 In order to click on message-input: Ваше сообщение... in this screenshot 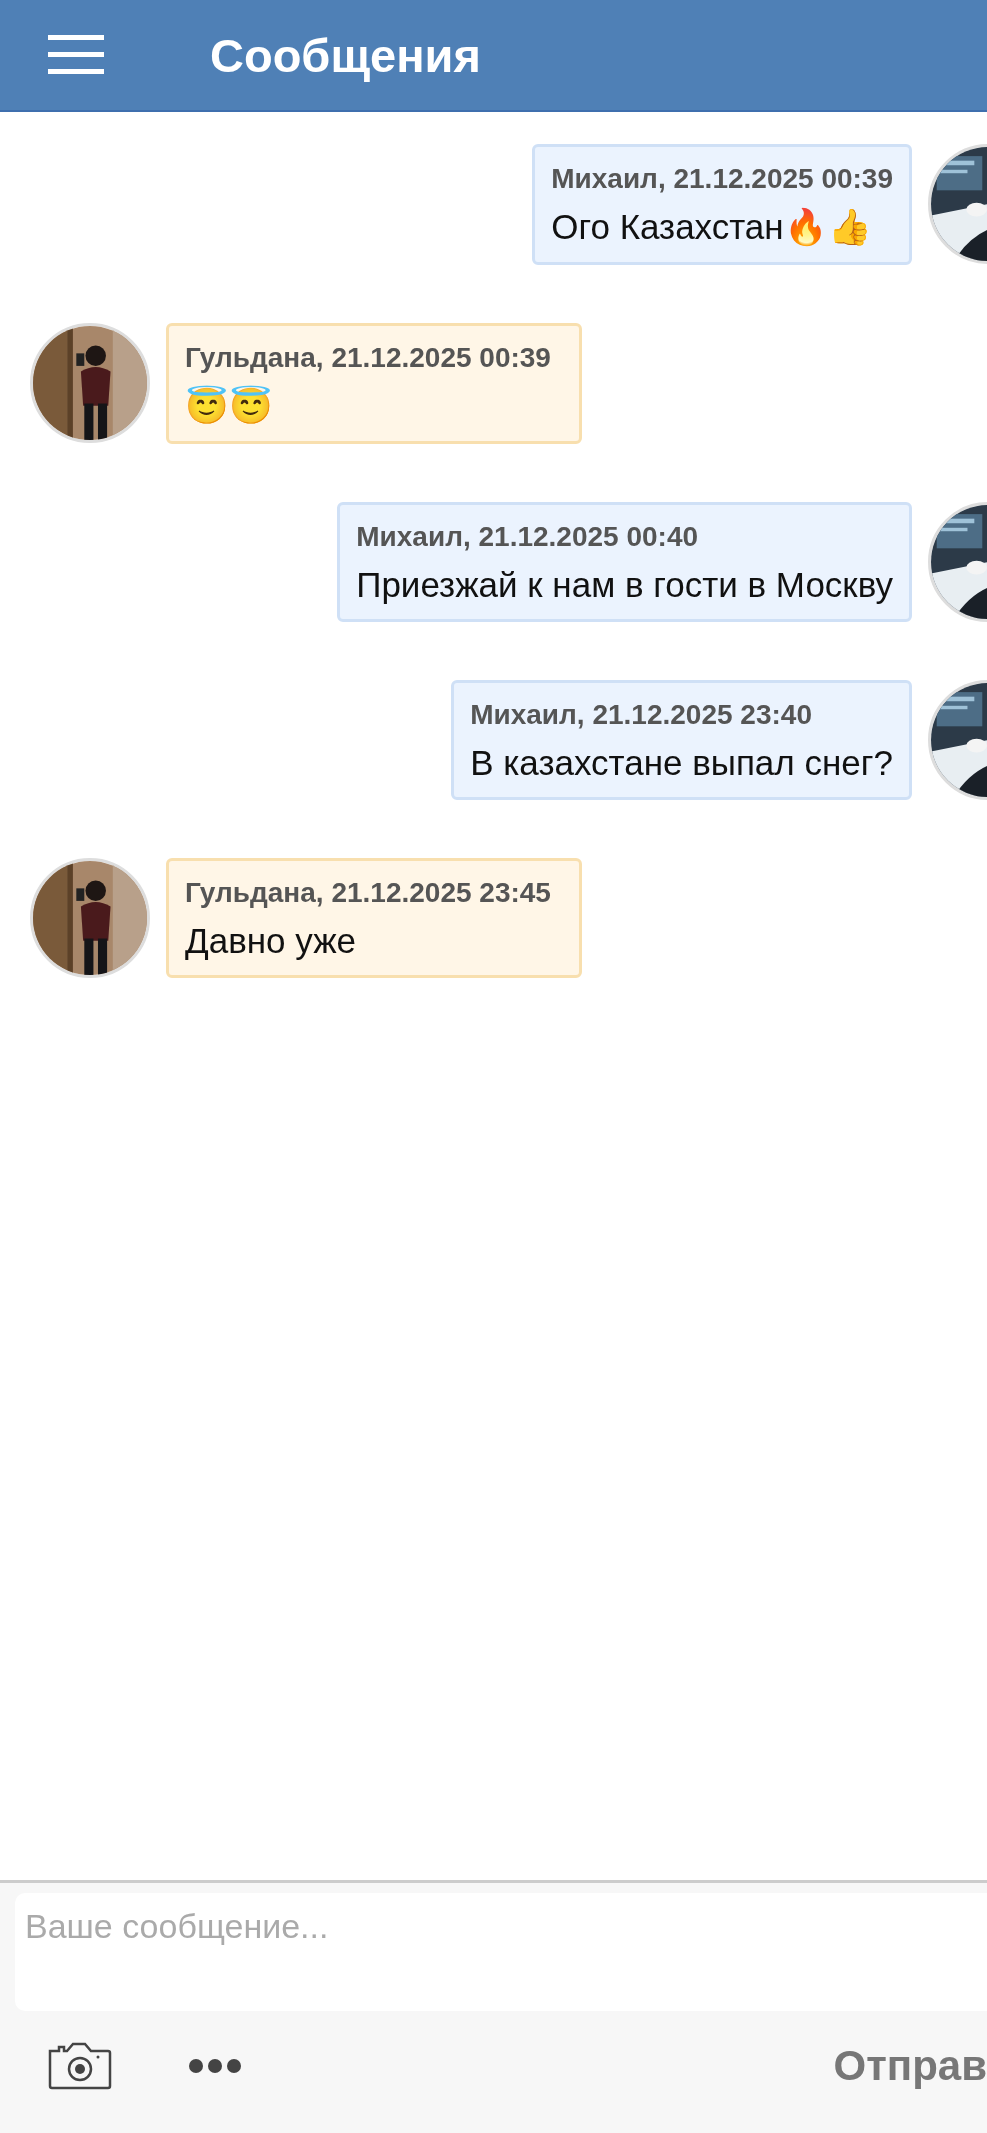, I will do `click(501, 1952)`.